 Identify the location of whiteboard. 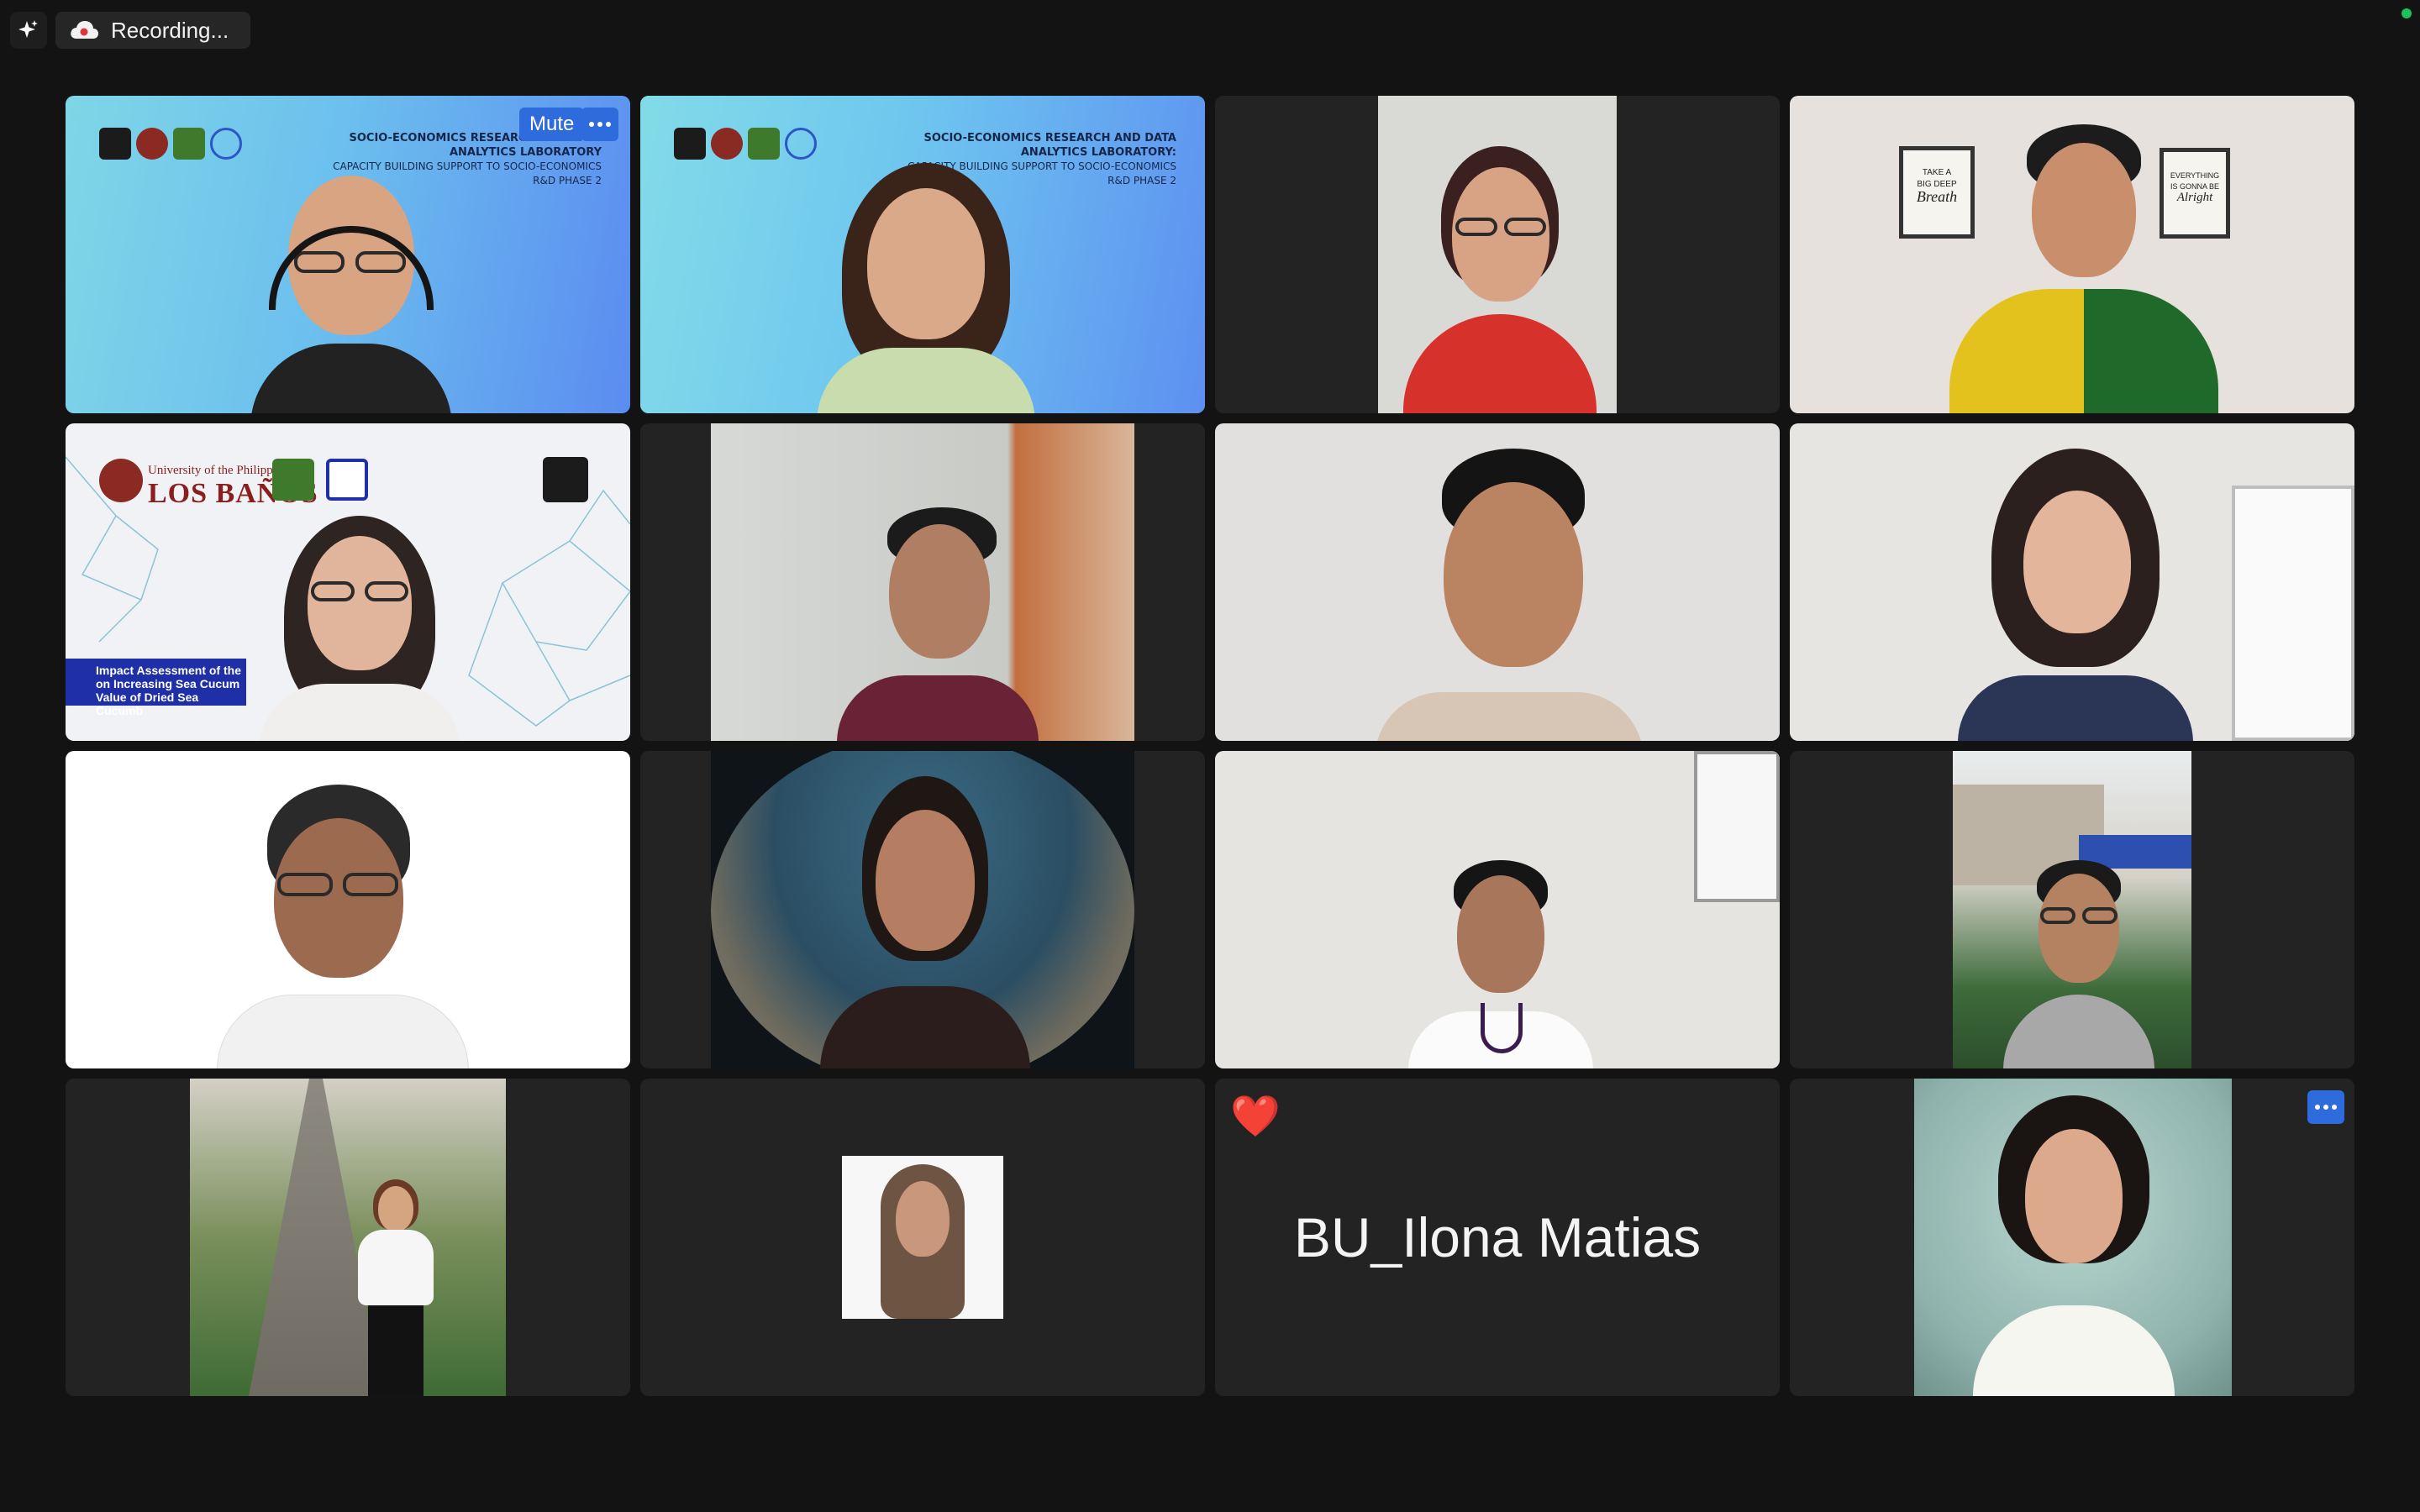
(2293, 613).